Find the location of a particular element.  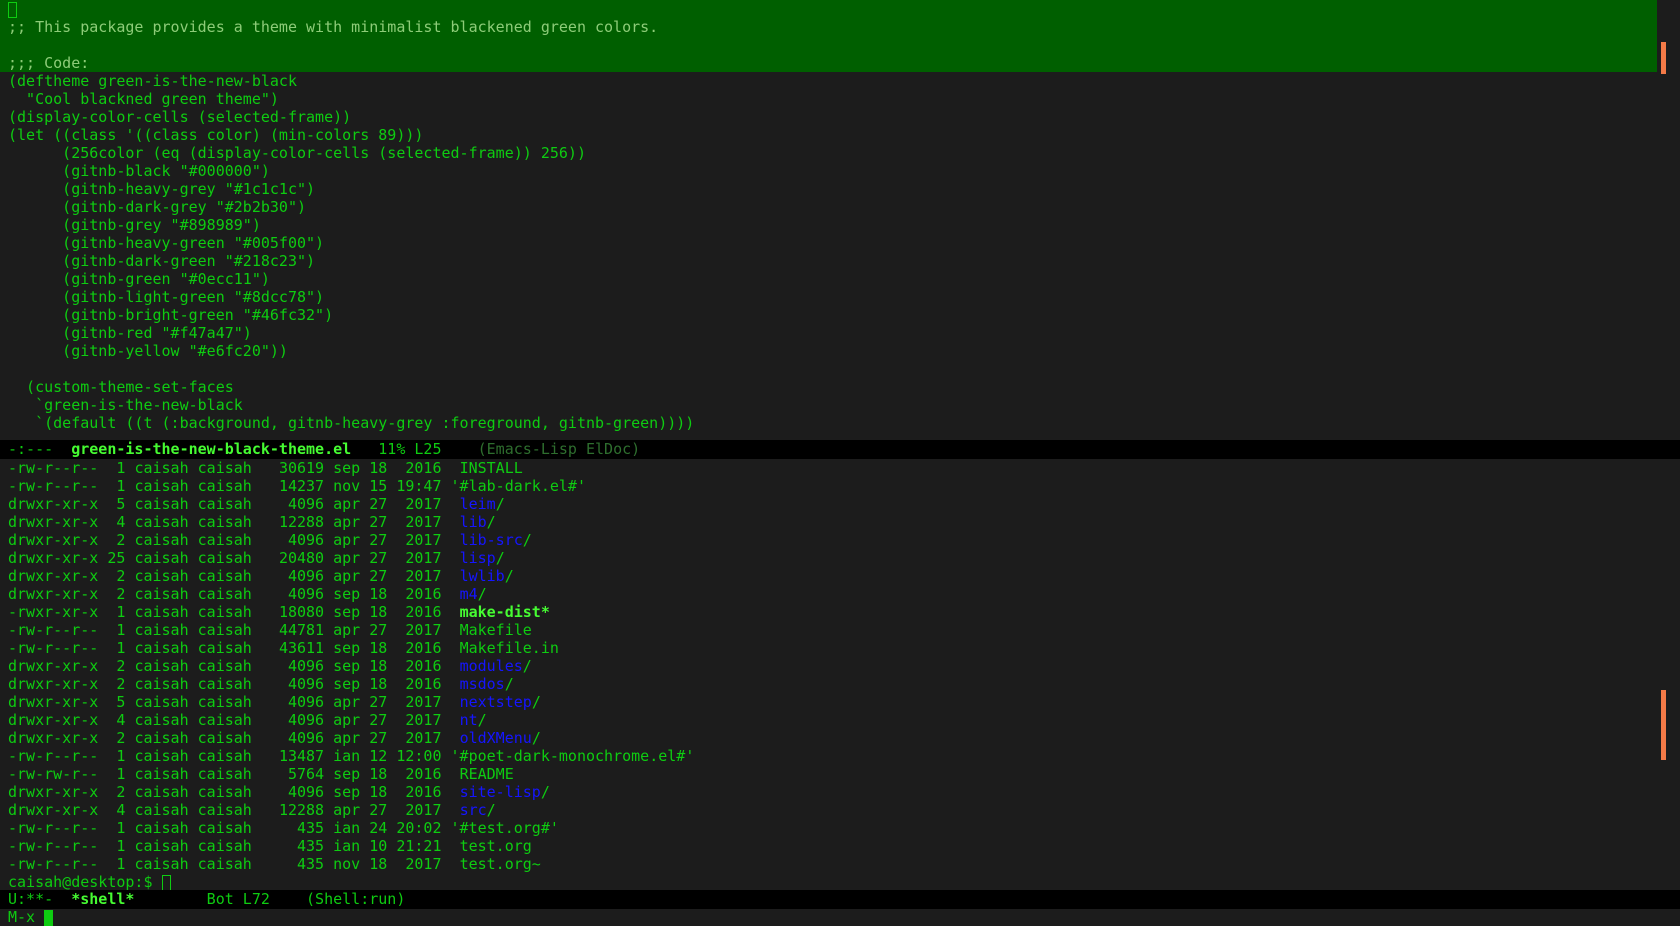

file-name: nt is located at coordinates (469, 720).